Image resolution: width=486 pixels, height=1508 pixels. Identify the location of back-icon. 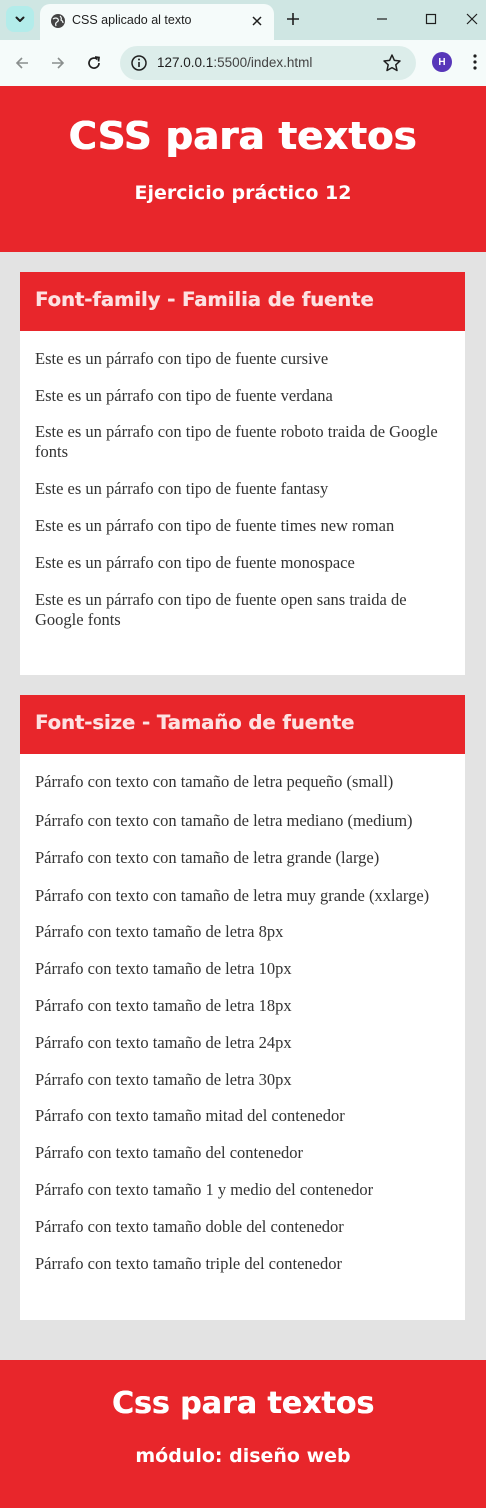
(21, 63).